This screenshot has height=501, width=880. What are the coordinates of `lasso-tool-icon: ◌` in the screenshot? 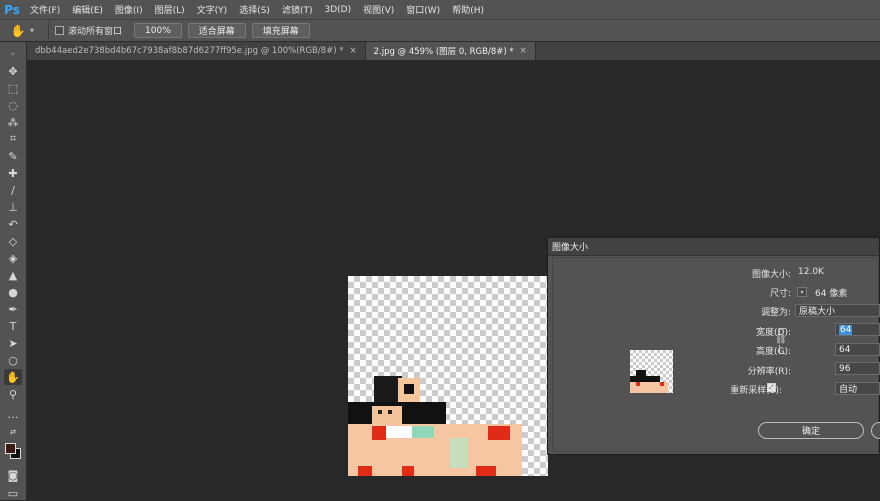 It's located at (13, 105).